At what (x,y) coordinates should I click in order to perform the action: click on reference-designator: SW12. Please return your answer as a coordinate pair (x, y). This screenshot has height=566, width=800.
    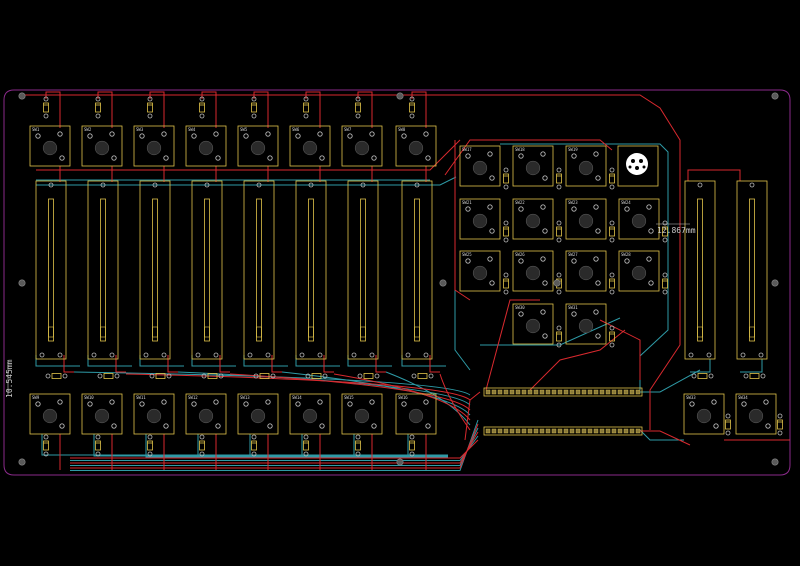
    Looking at the image, I should click on (193, 397).